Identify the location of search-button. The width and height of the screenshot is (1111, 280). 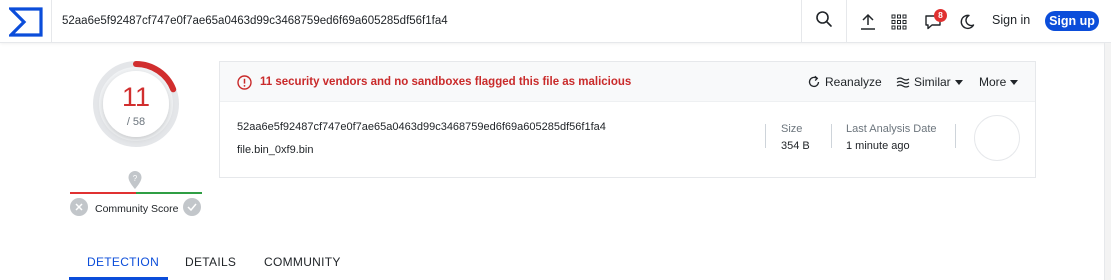
(824, 21).